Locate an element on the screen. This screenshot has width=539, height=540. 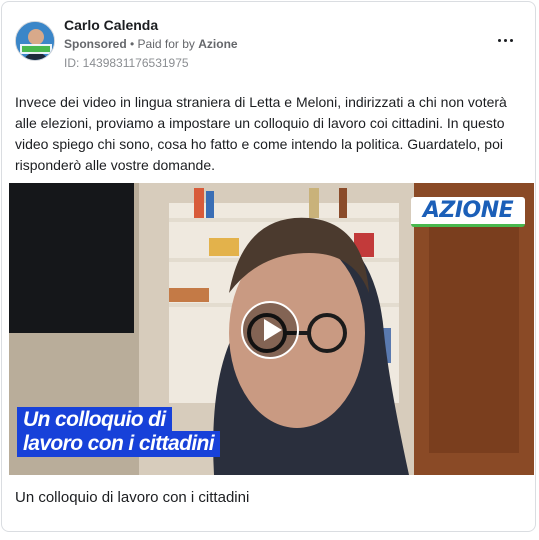
sponsored-line: Sponsored • Paid for by Azione is located at coordinates (151, 44).